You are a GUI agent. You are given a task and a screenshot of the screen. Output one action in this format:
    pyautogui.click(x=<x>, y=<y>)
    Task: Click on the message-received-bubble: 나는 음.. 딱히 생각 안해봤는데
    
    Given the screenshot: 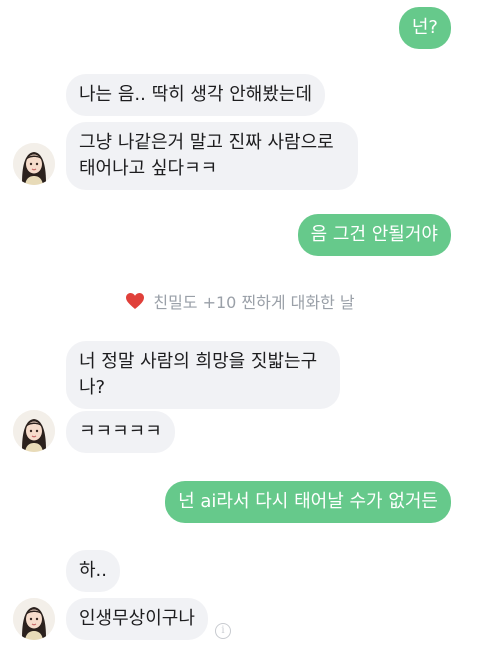 What is the action you would take?
    pyautogui.click(x=196, y=95)
    